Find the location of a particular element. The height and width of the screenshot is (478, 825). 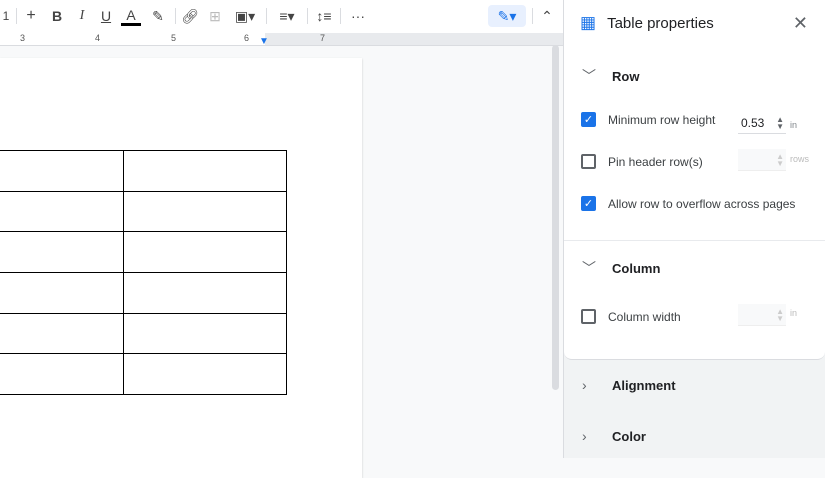

font-size-input: 1 is located at coordinates (6, 16).